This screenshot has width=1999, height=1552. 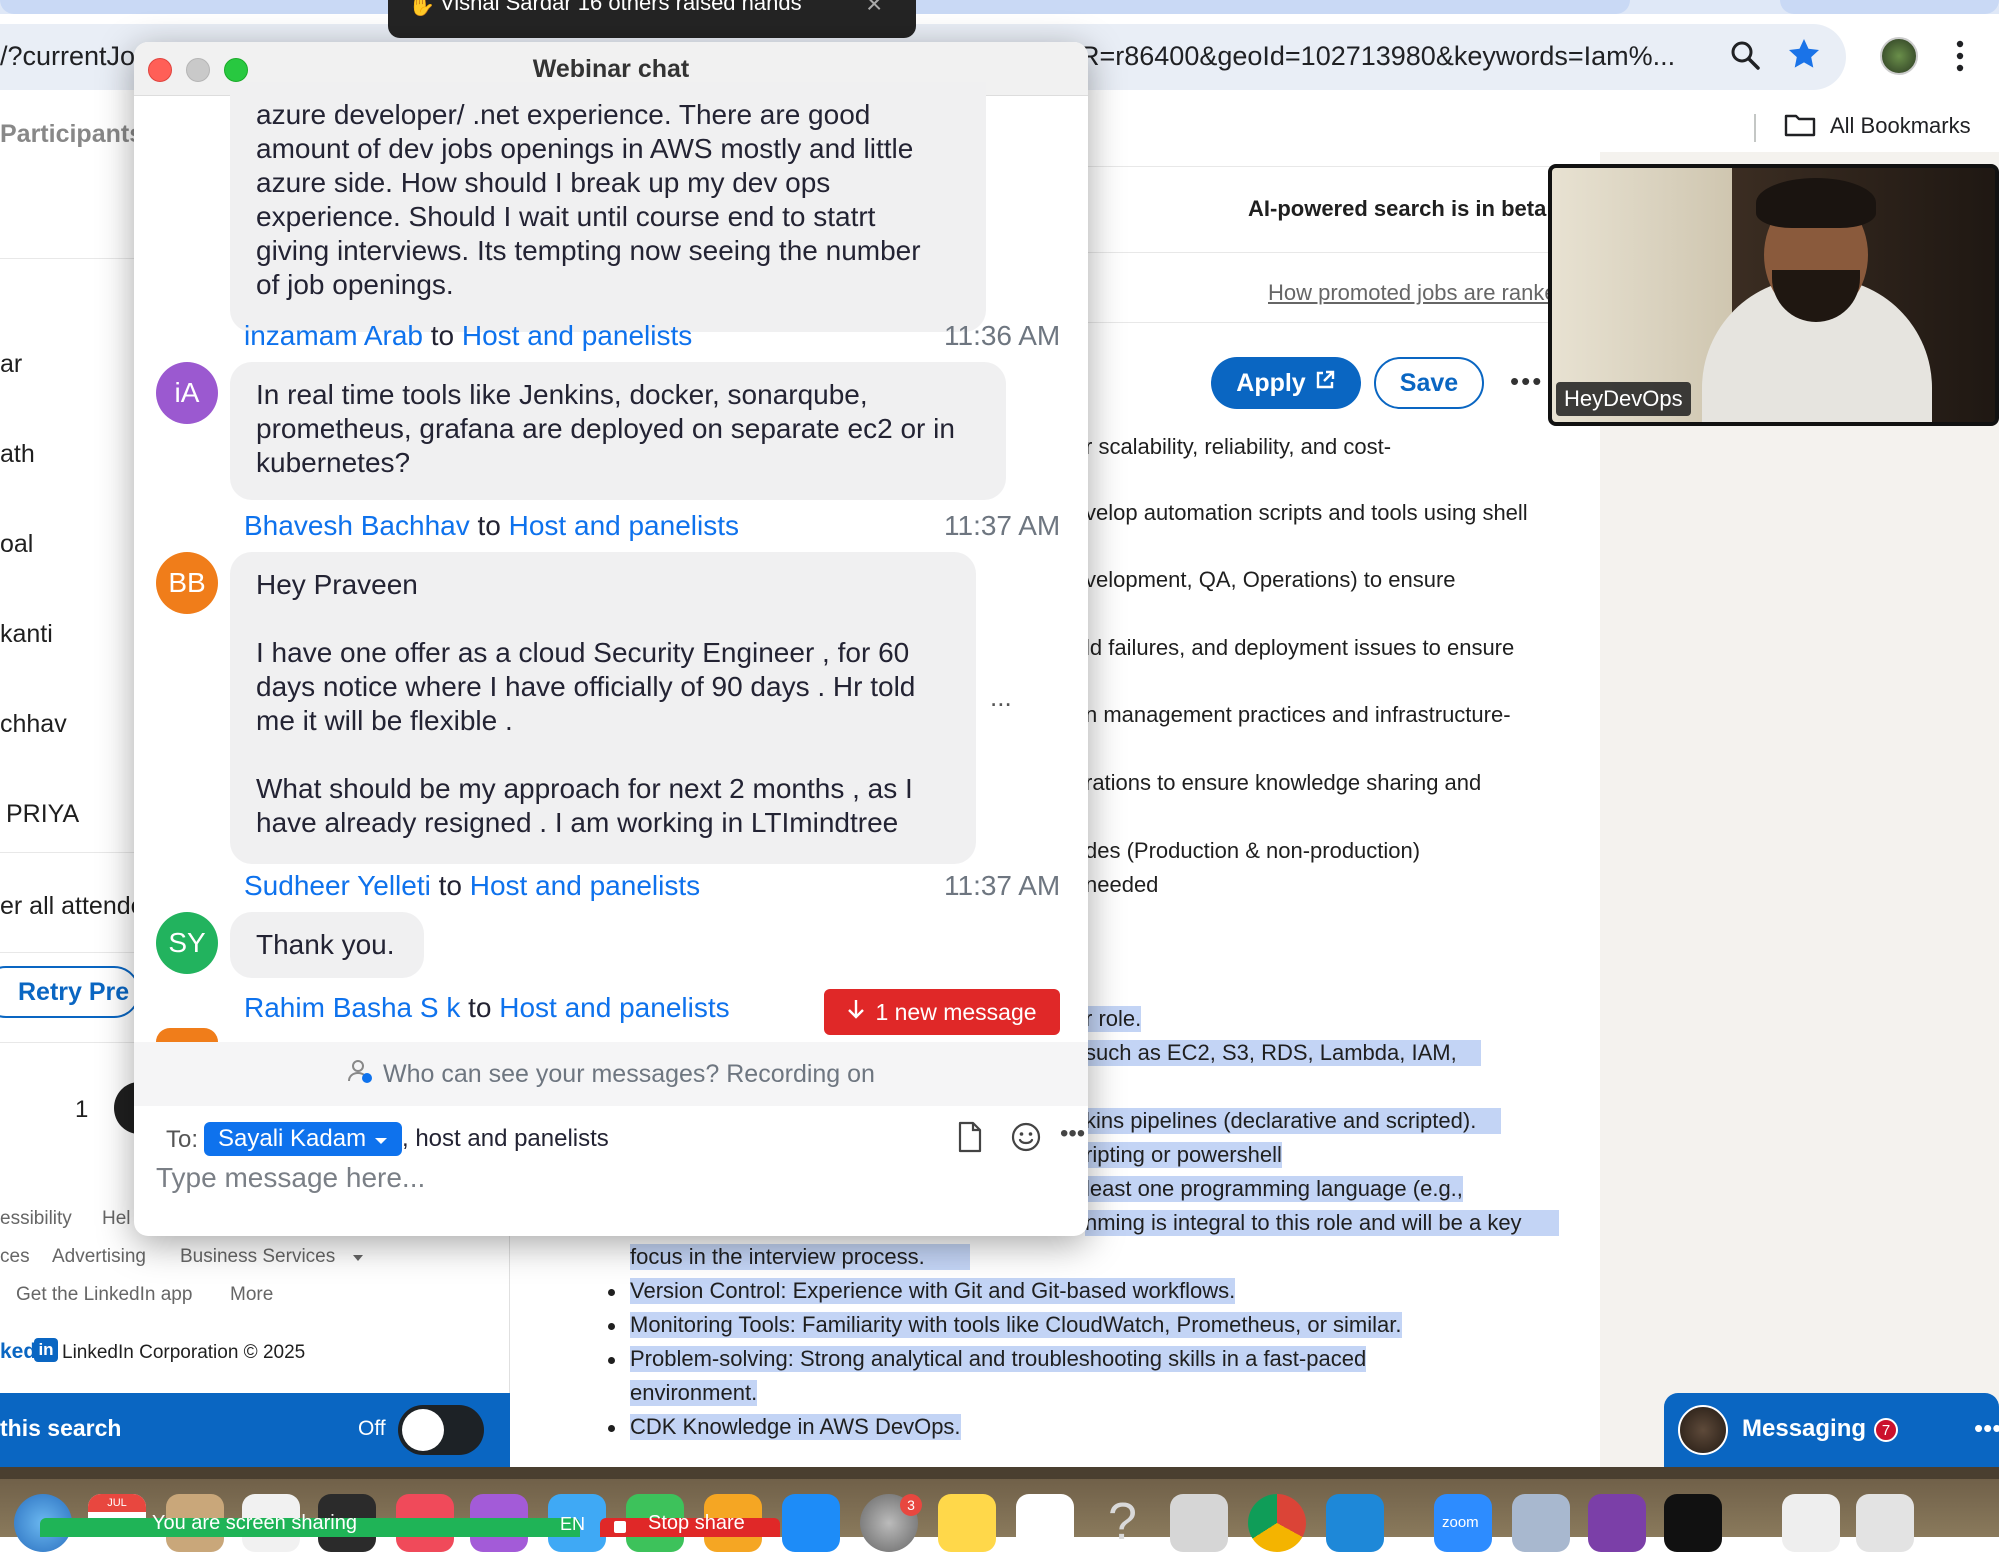 What do you see at coordinates (1183, 1155) in the screenshot?
I see `highlighted-line: ripting or powershell` at bounding box center [1183, 1155].